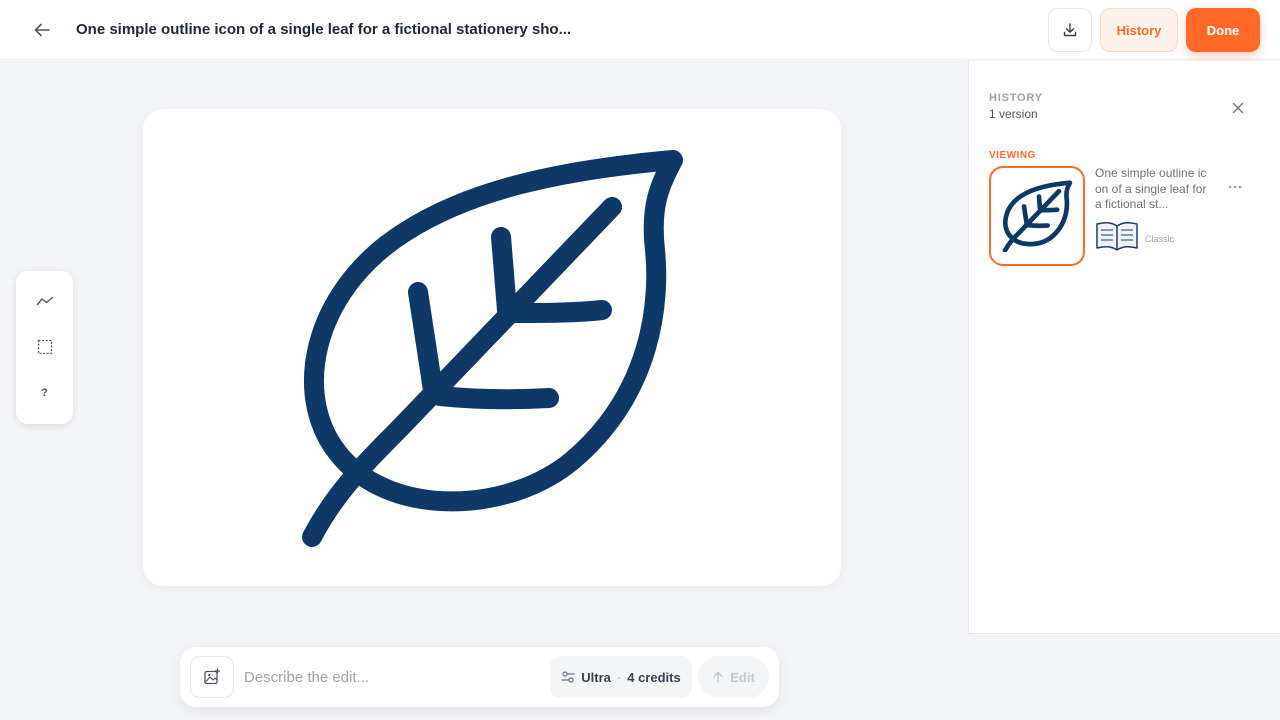 This screenshot has height=720, width=1280. I want to click on edit-submit-button: Edit, so click(733, 677).